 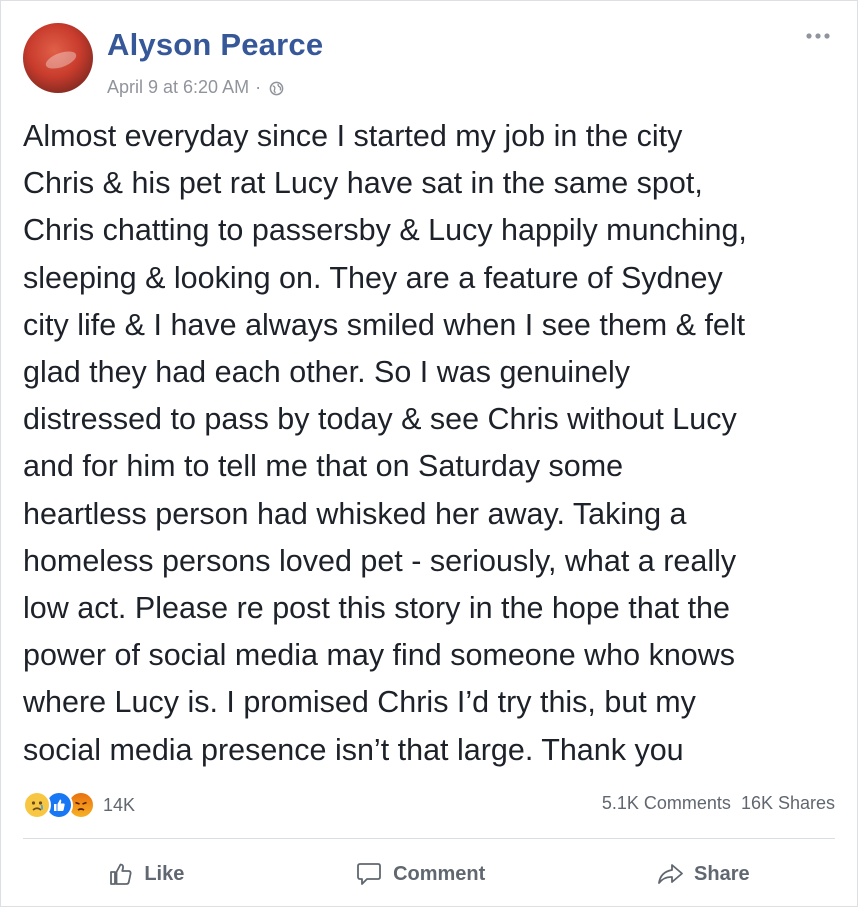 I want to click on reaction-count: 14K, so click(x=119, y=804).